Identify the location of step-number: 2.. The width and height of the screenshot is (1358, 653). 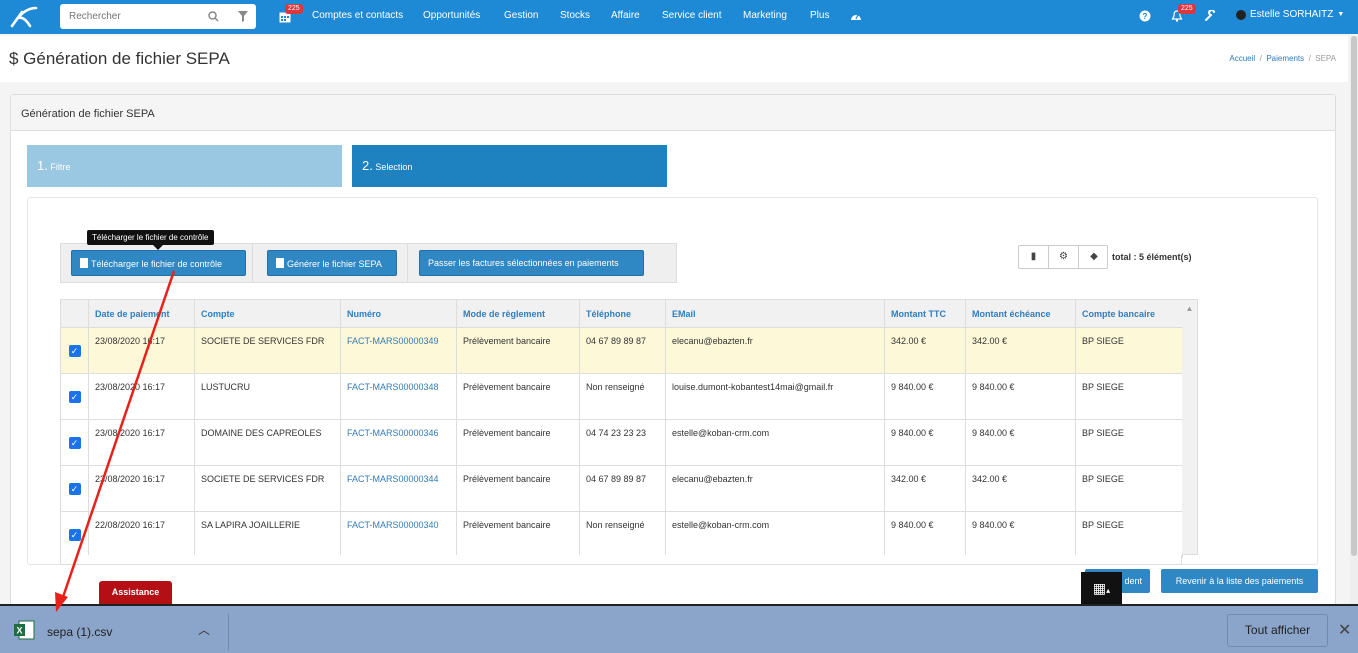
(367, 165).